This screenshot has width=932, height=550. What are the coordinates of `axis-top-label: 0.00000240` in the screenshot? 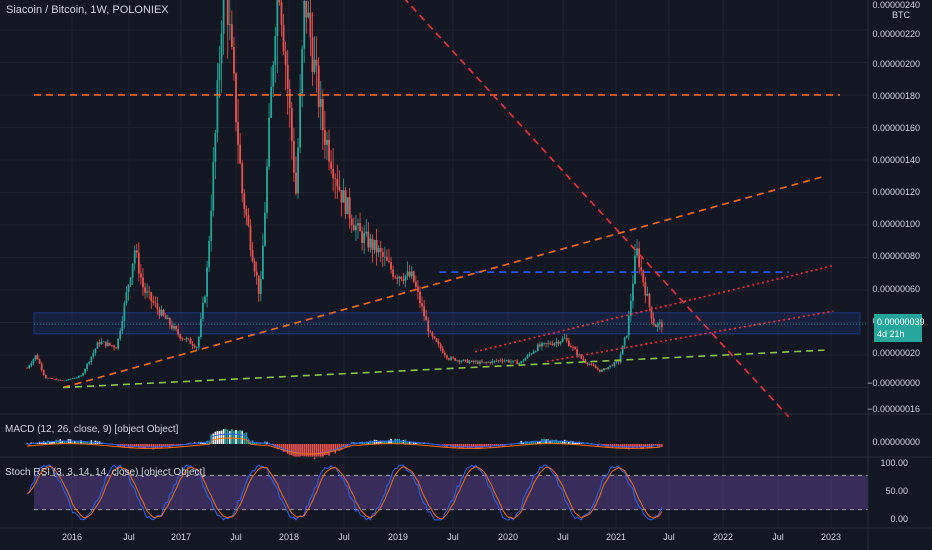 It's located at (896, 5).